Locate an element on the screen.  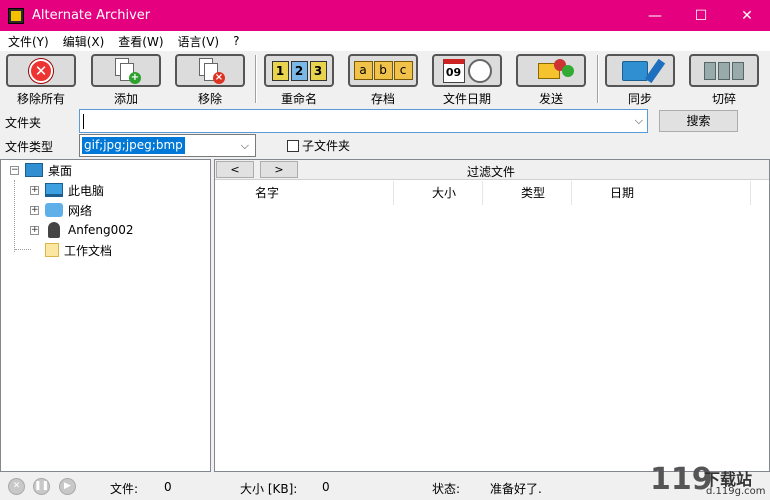
archive-icon: abc is located at coordinates (383, 70).